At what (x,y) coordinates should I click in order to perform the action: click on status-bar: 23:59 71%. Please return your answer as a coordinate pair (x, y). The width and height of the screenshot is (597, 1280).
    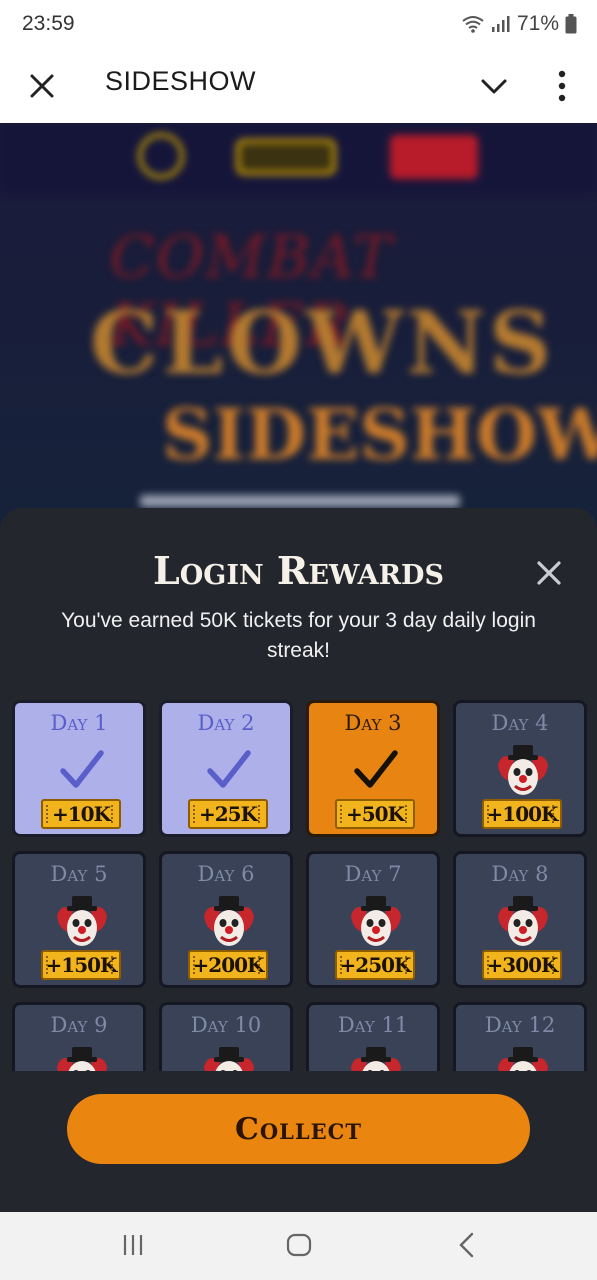
    Looking at the image, I should click on (298, 25).